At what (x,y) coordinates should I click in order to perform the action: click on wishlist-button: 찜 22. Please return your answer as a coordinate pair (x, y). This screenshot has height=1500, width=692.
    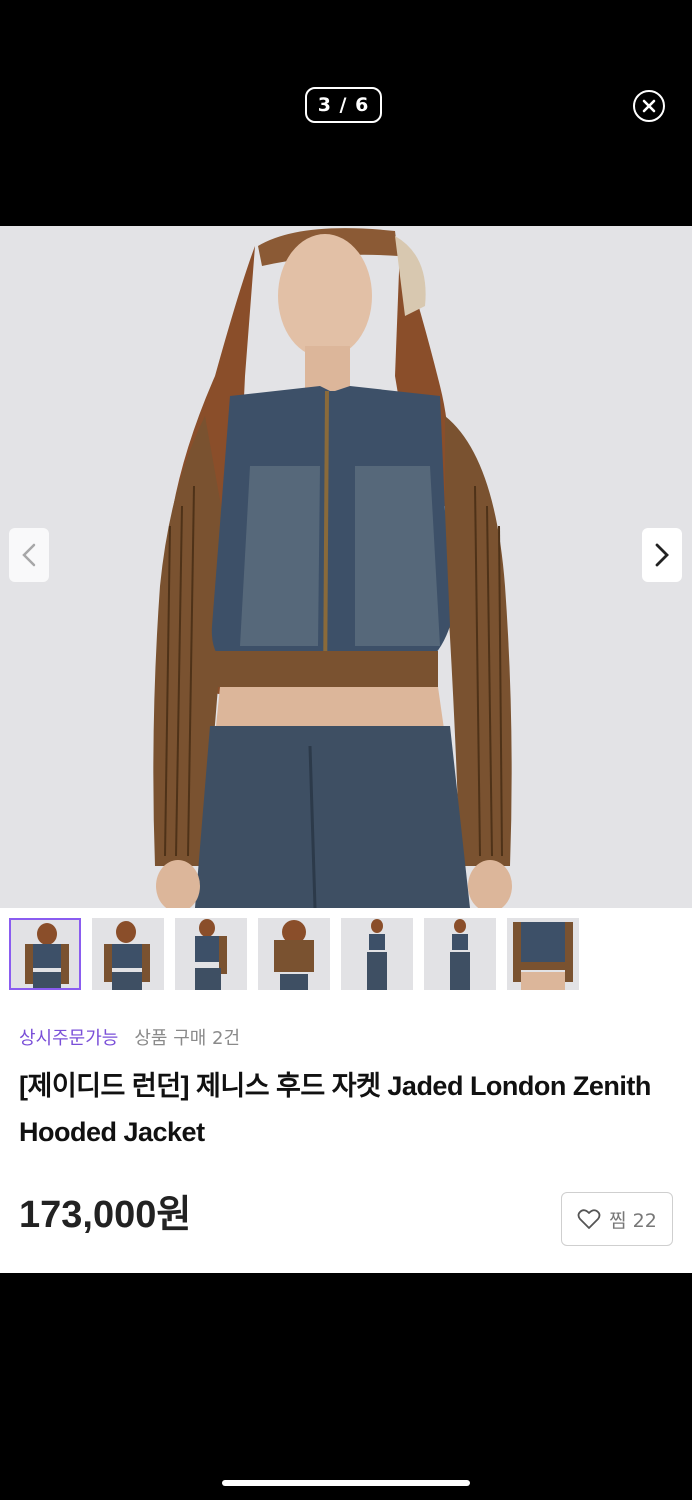
    Looking at the image, I should click on (617, 1219).